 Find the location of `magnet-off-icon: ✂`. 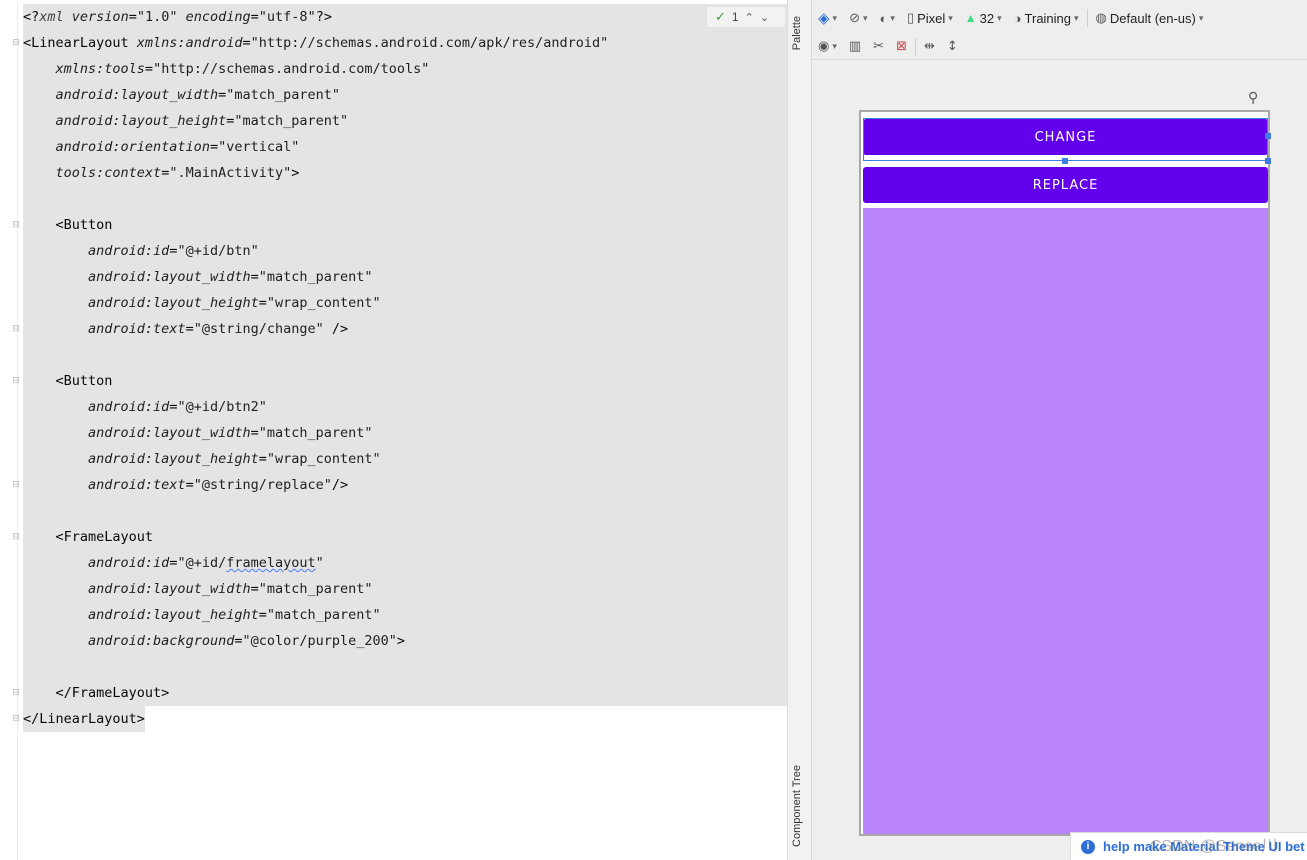

magnet-off-icon: ✂ is located at coordinates (879, 46).